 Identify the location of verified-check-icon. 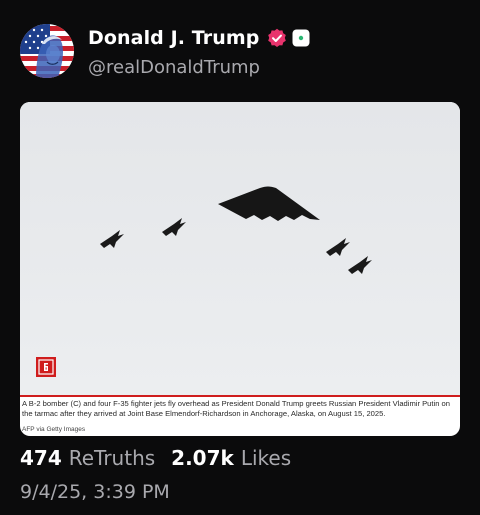
(277, 38).